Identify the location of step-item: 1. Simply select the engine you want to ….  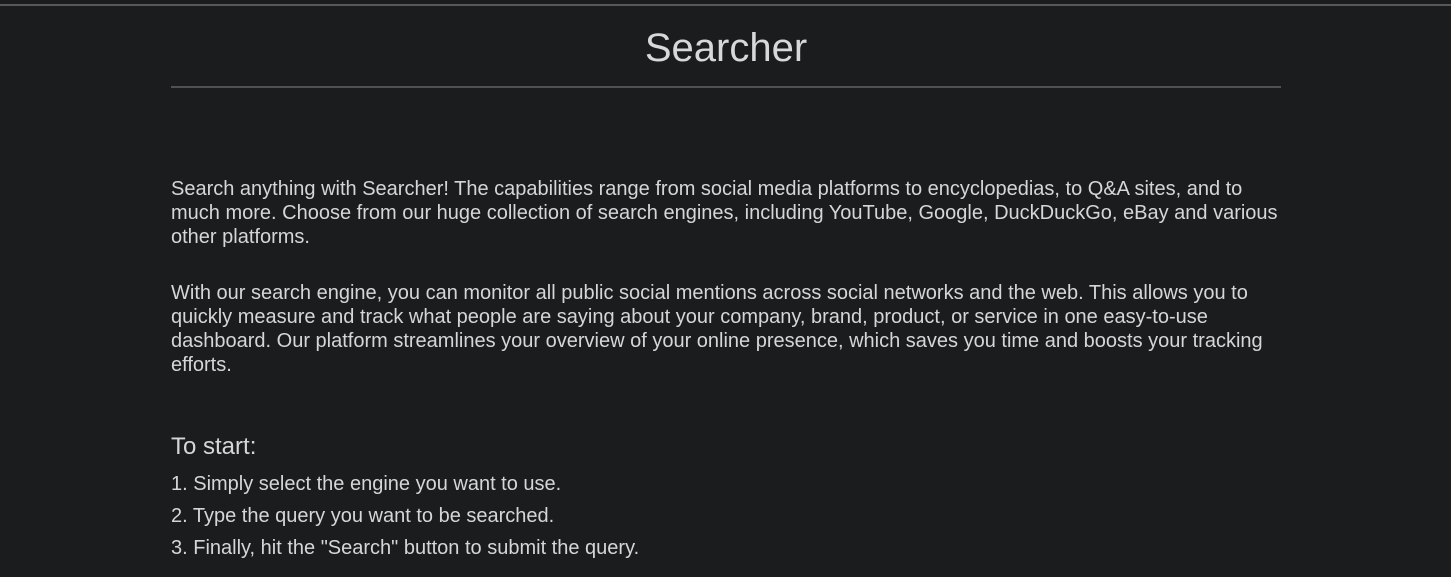
(366, 484).